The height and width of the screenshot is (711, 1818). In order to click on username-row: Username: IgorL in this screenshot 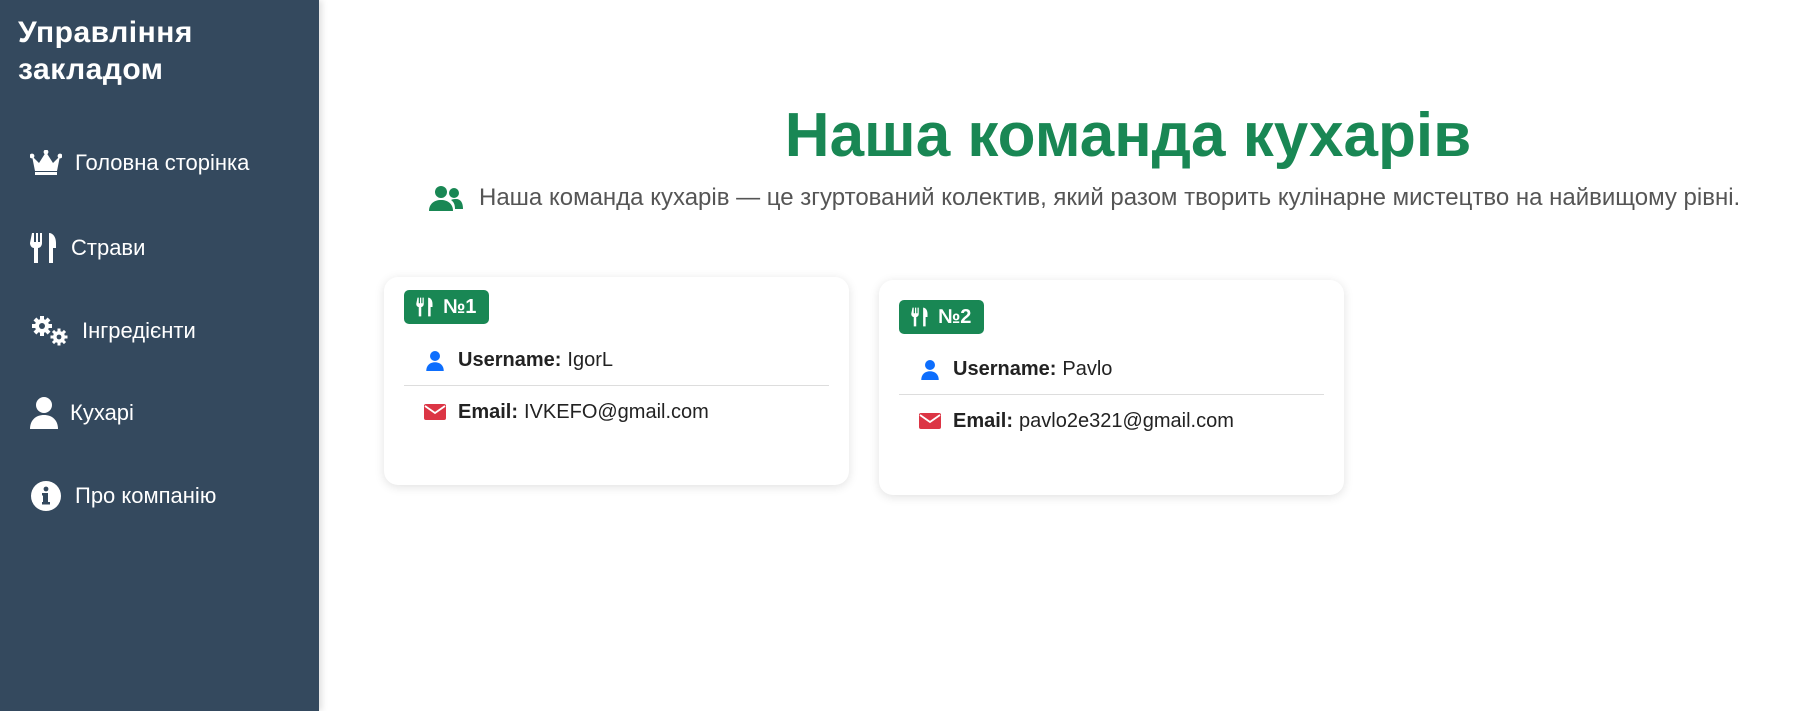, I will do `click(616, 361)`.